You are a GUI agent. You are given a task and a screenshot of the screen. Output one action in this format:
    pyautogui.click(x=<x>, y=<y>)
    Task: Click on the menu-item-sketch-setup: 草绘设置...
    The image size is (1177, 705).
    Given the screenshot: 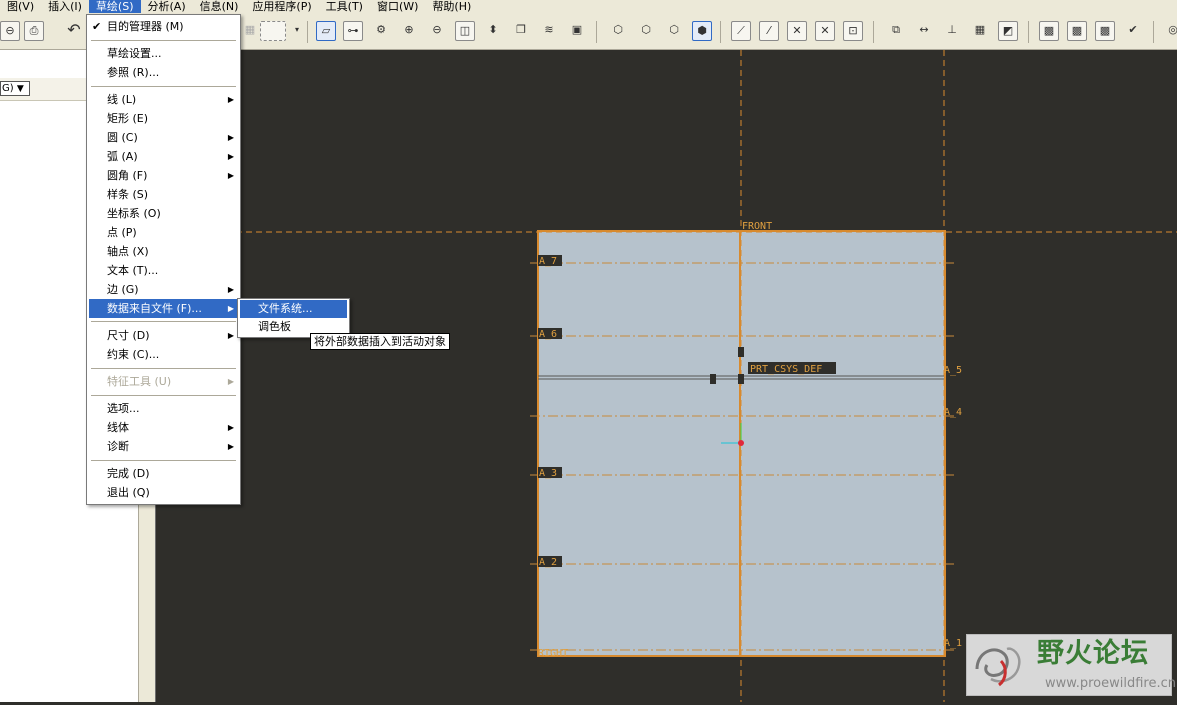 What is the action you would take?
    pyautogui.click(x=163, y=53)
    